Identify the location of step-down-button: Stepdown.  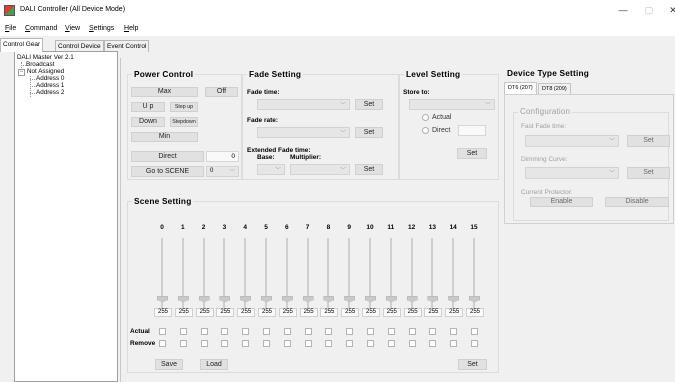
(184, 122).